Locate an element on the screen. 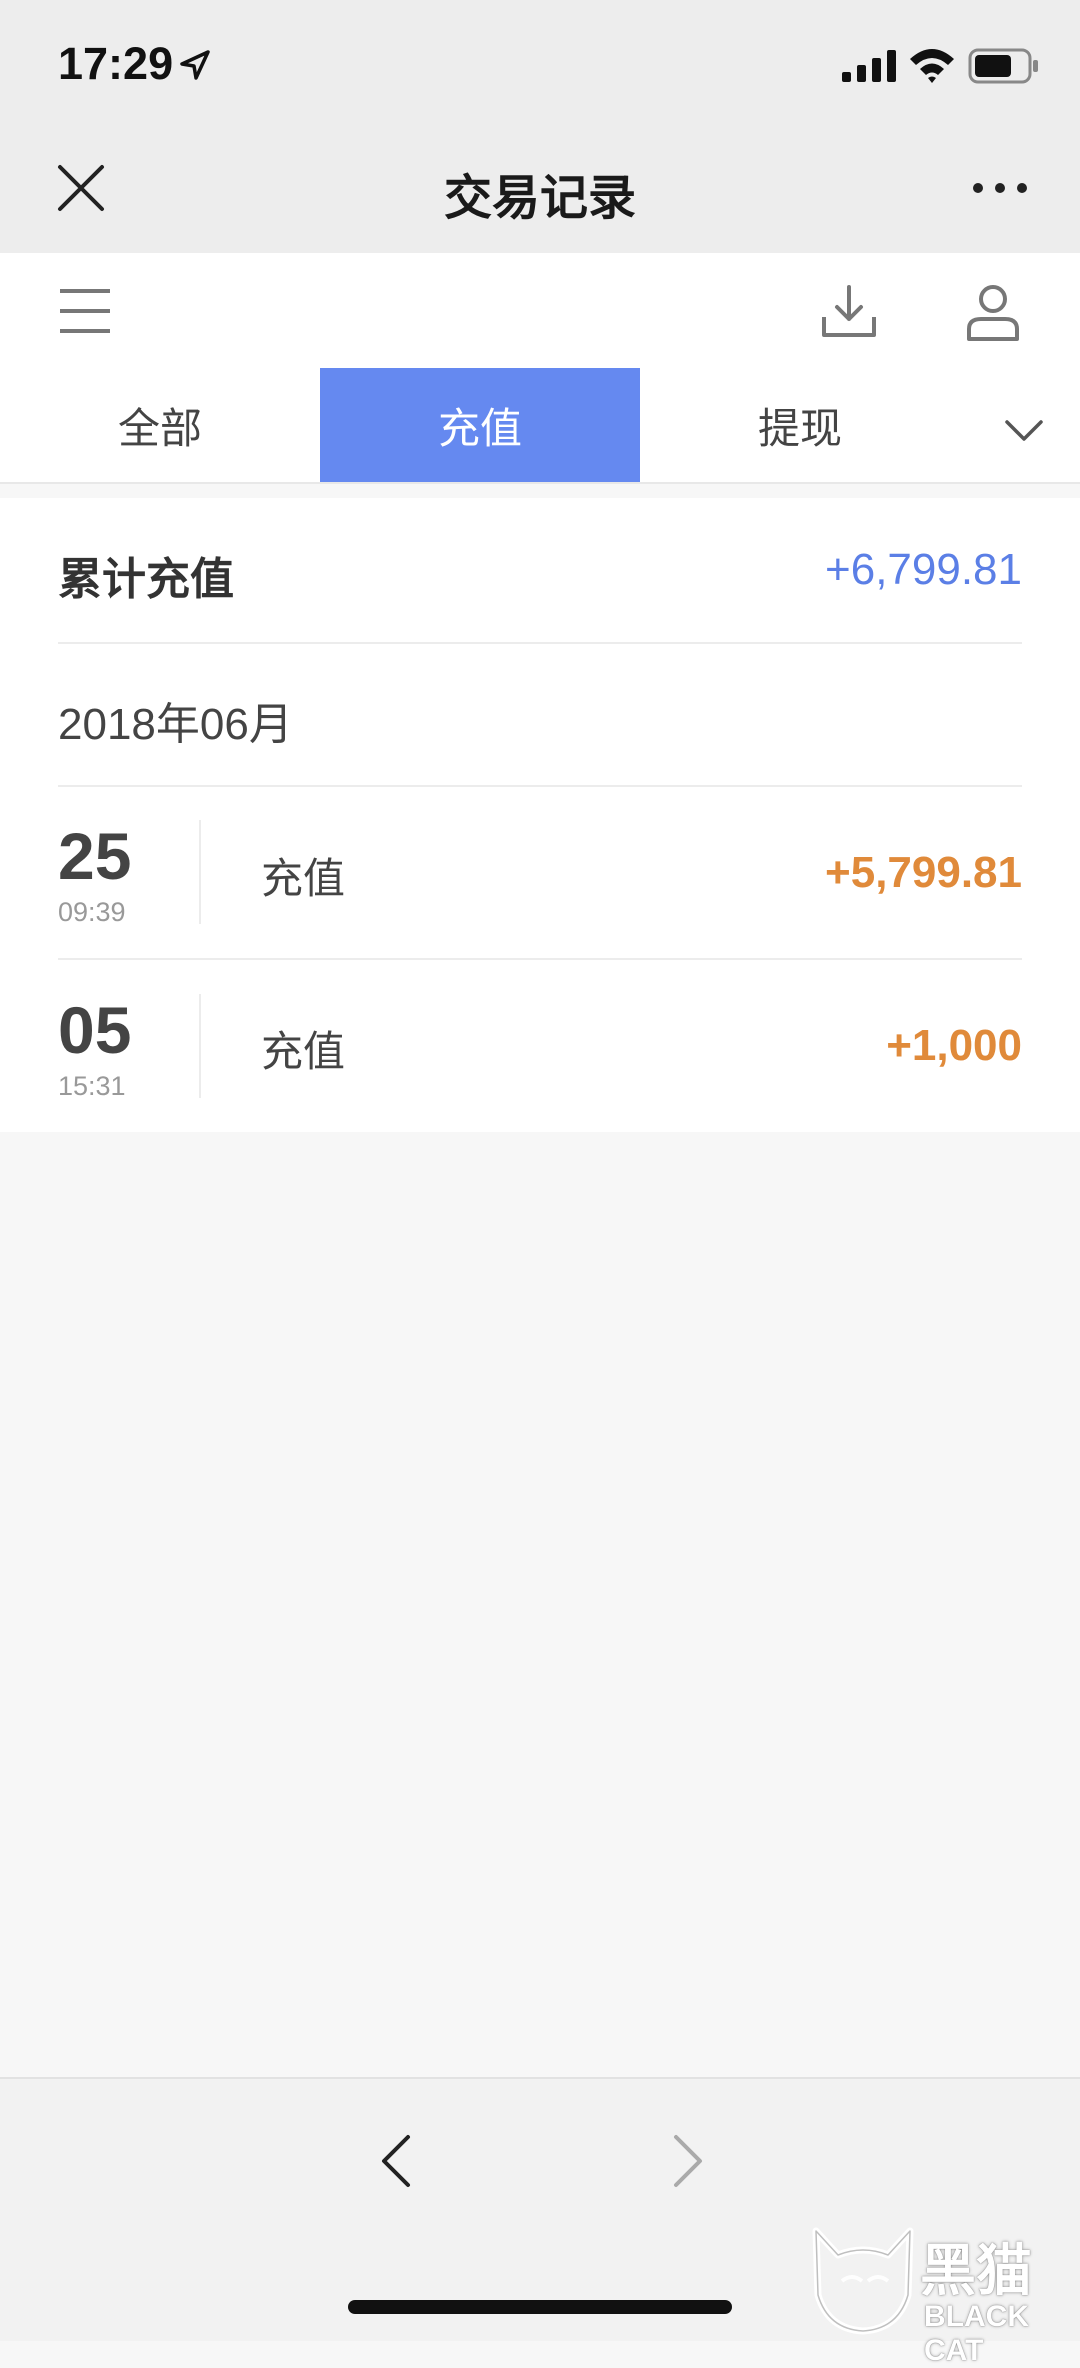 This screenshot has width=1080, height=2368. battery-icon is located at coordinates (1003, 66).